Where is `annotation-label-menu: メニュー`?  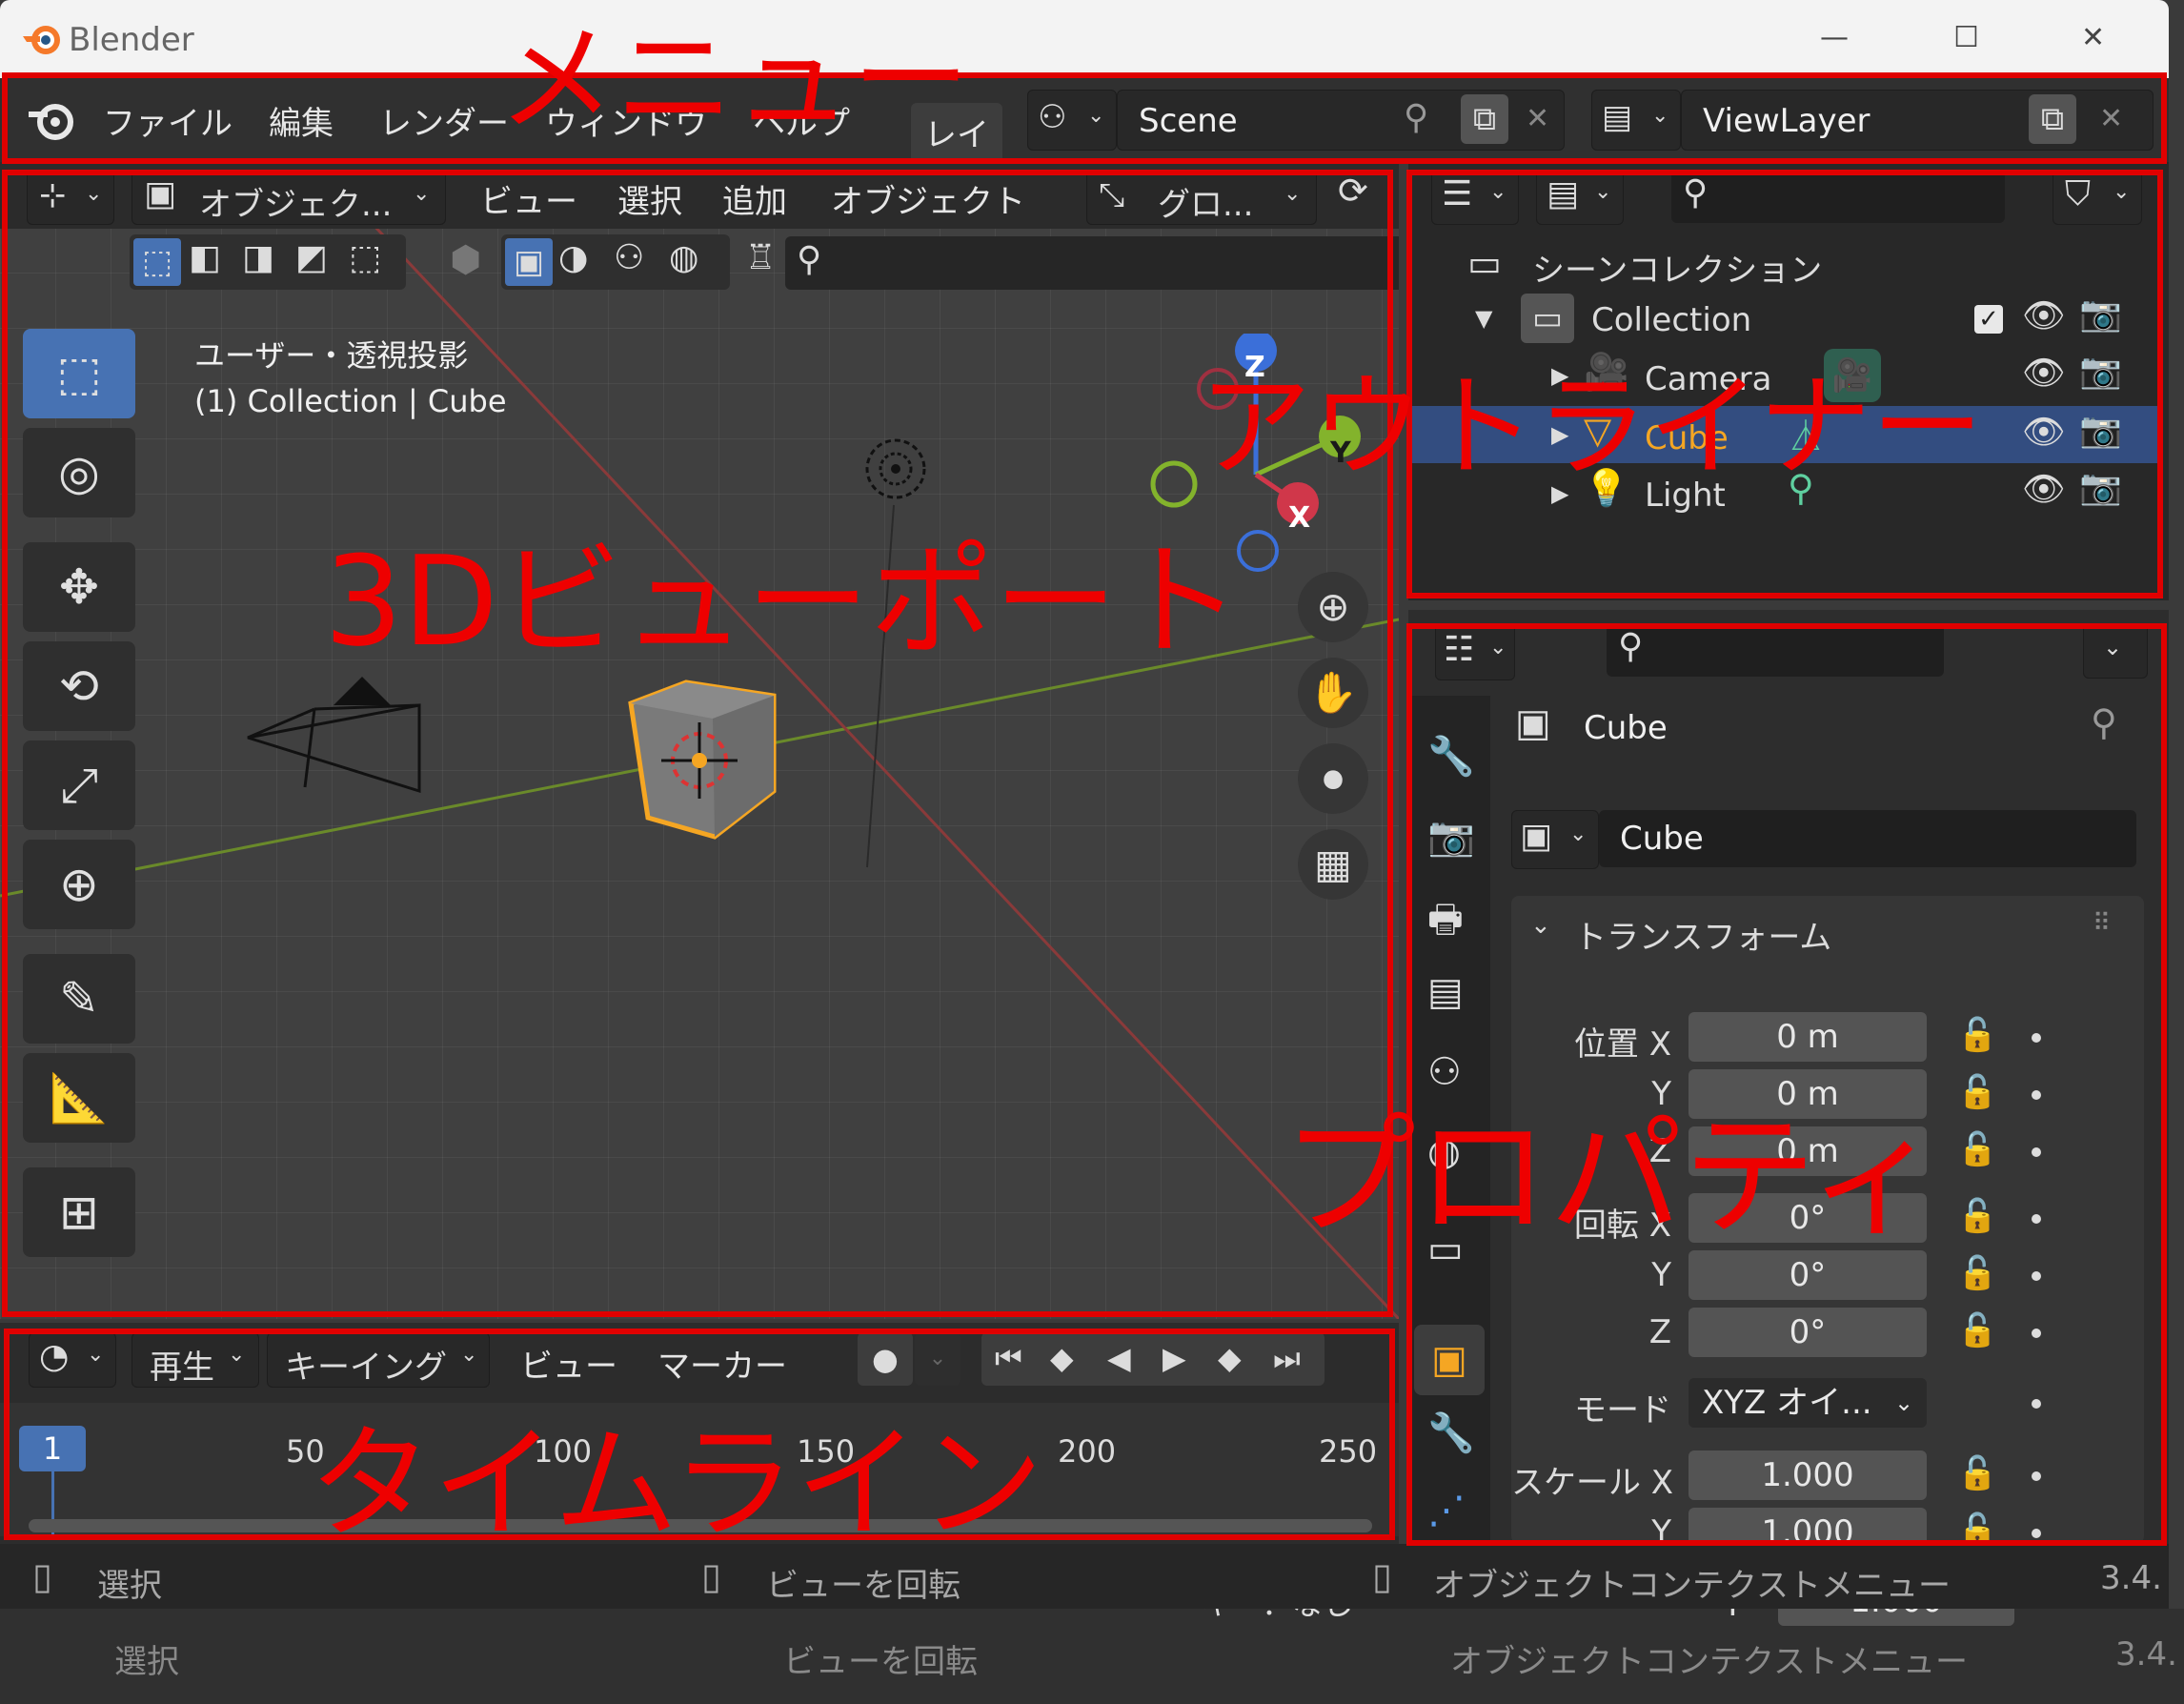
annotation-label-menu: メニュー is located at coordinates (734, 80).